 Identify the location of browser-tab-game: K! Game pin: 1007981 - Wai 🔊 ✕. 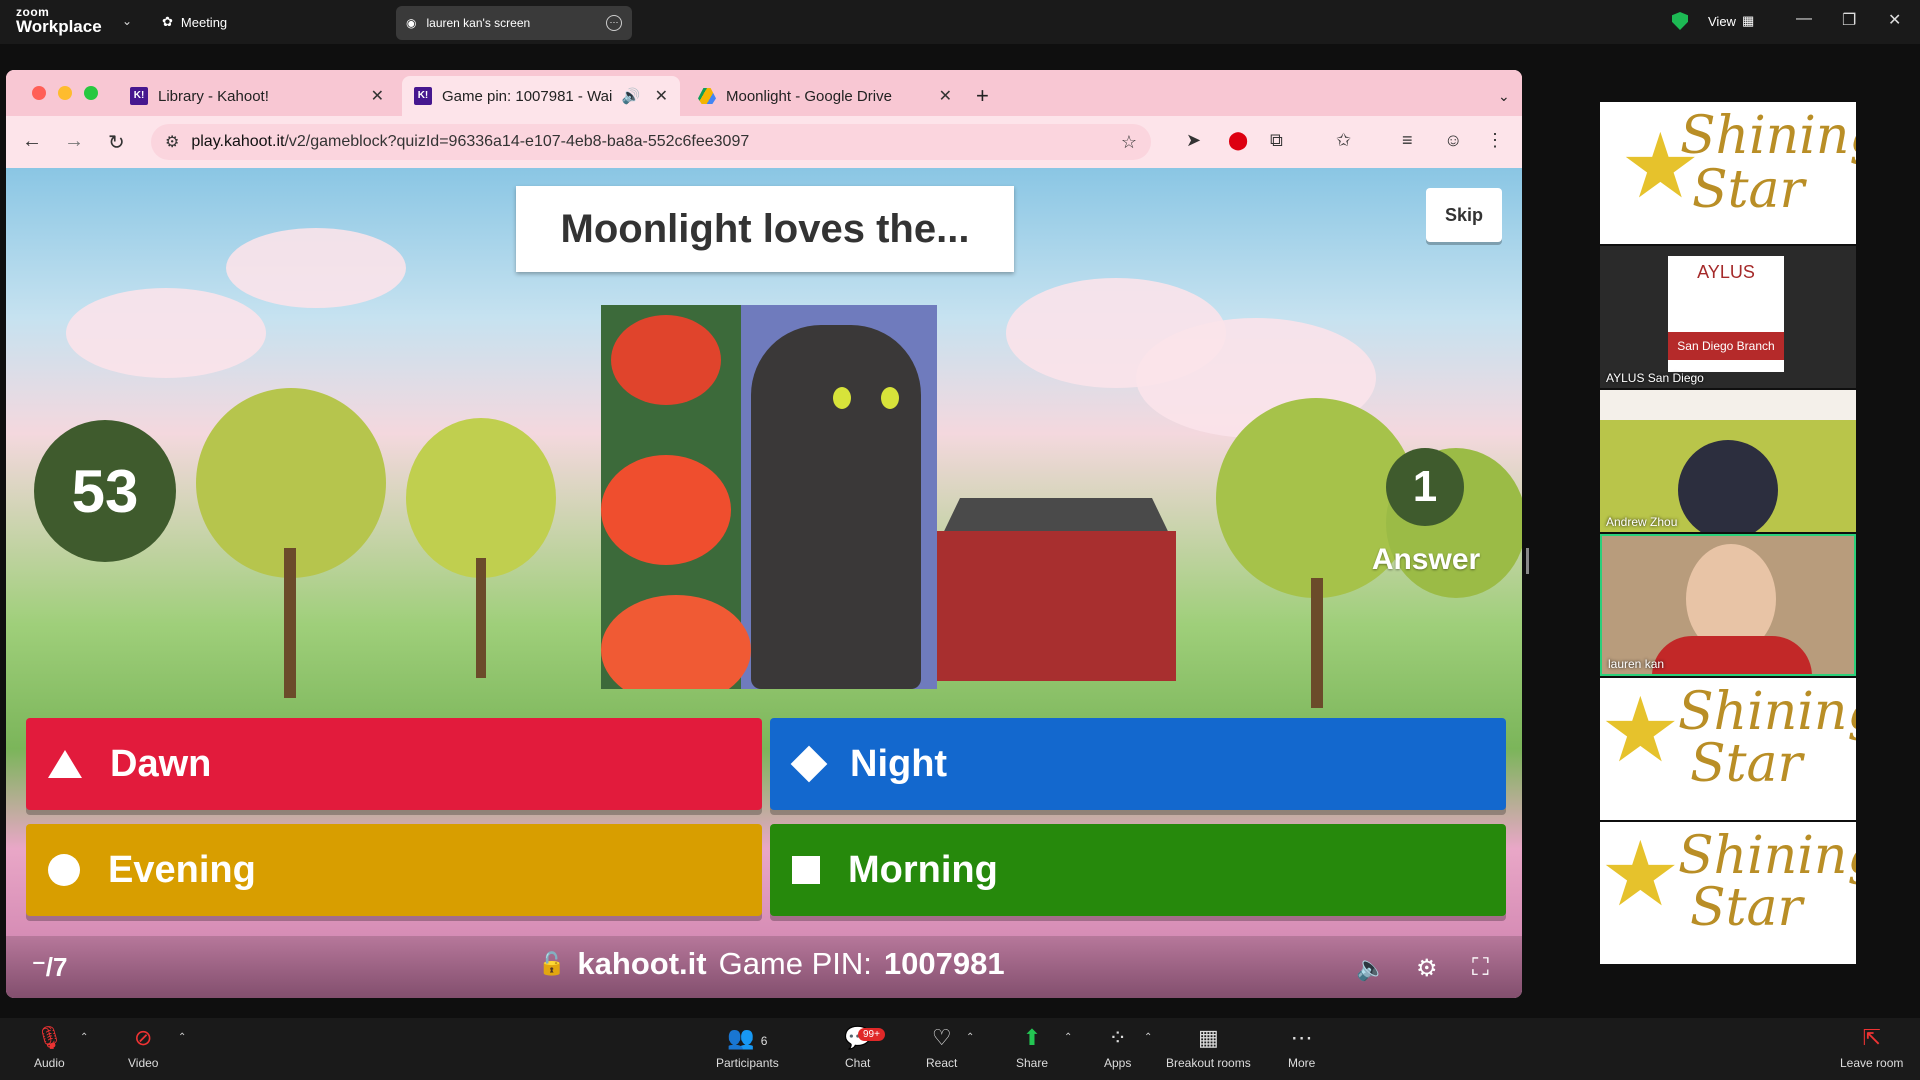
(541, 96).